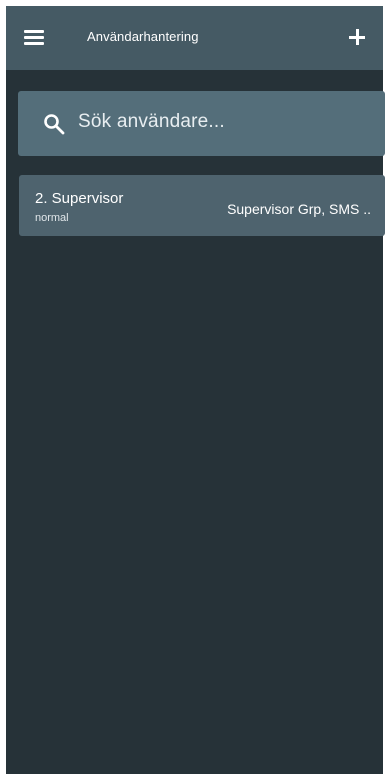 The height and width of the screenshot is (779, 389). What do you see at coordinates (54, 124) in the screenshot?
I see `search-icon` at bounding box center [54, 124].